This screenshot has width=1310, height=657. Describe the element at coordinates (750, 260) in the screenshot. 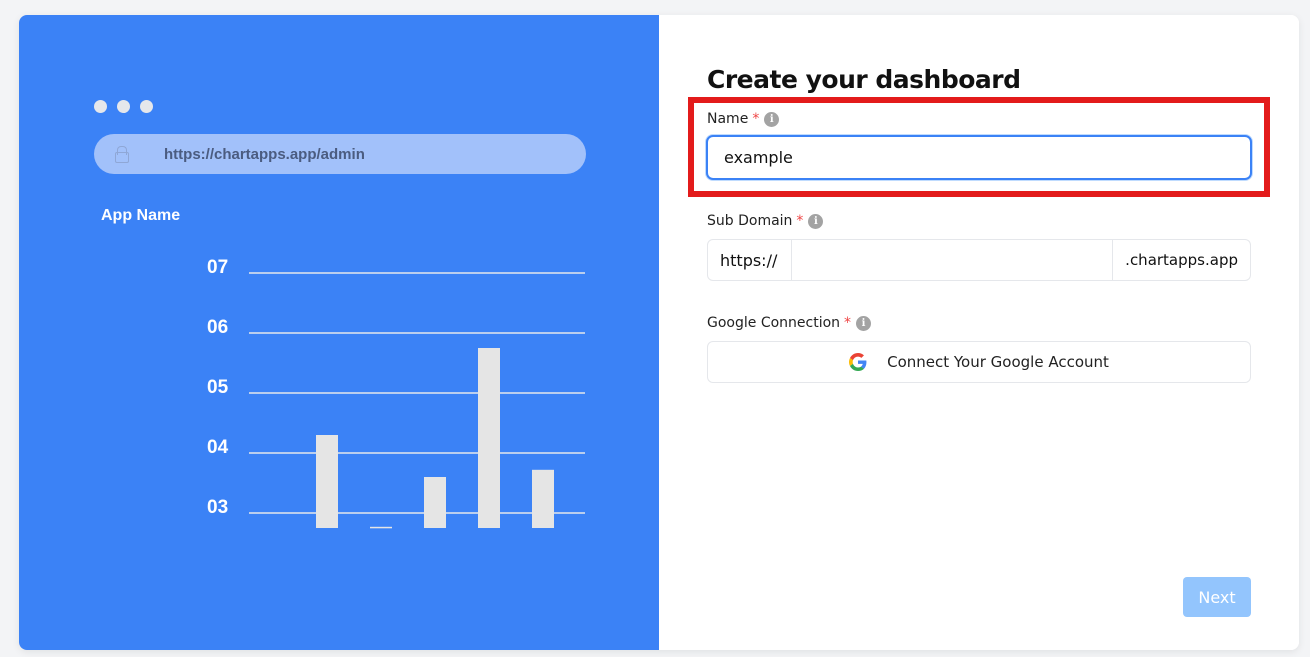

I see `subdomain-prefix: https://` at that location.